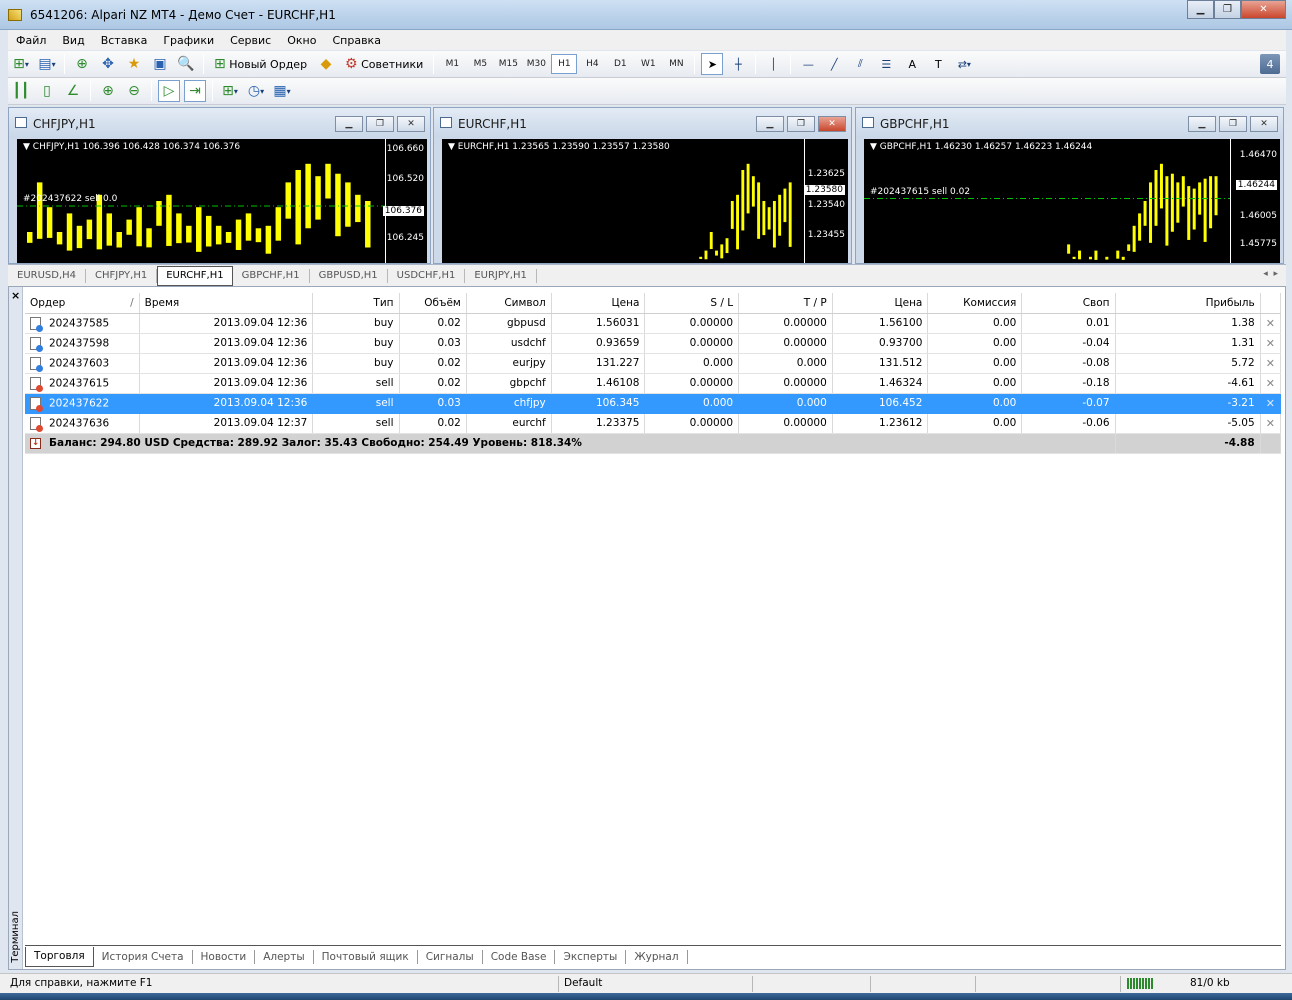 The width and height of the screenshot is (1292, 1000). I want to click on column-header: Время, so click(226, 303).